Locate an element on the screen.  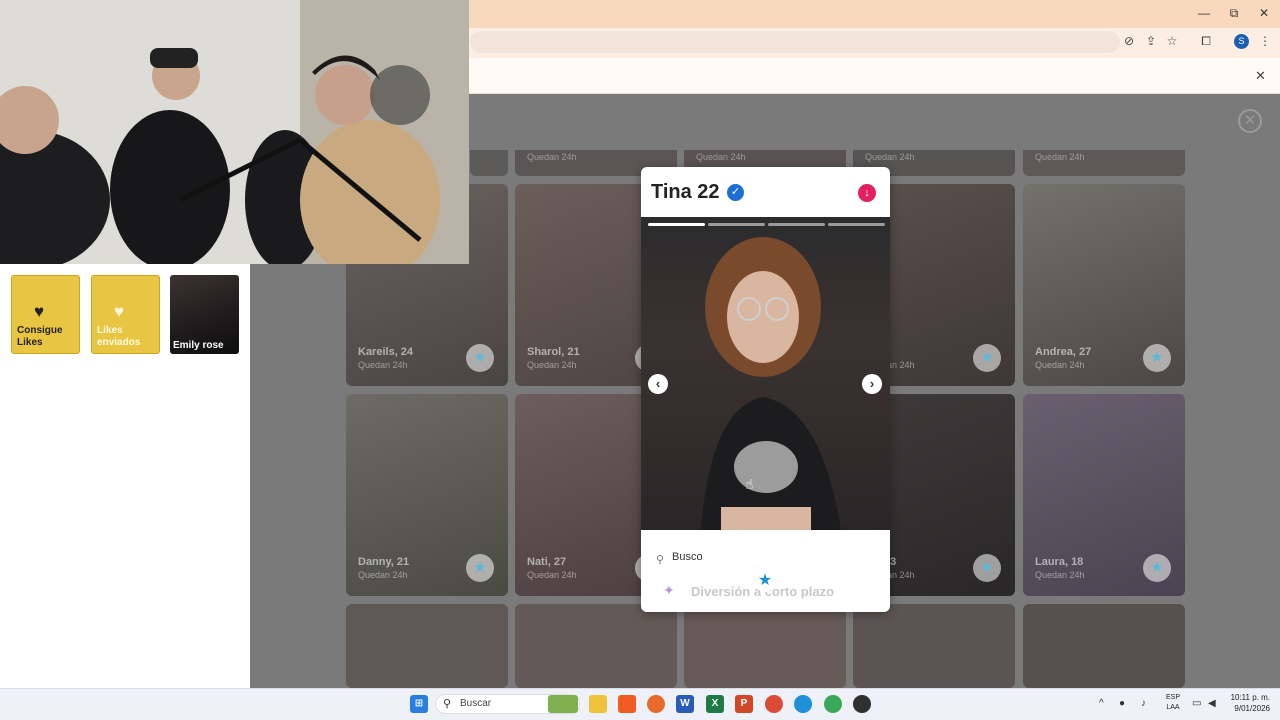
next-photo-button: › is located at coordinates (872, 384).